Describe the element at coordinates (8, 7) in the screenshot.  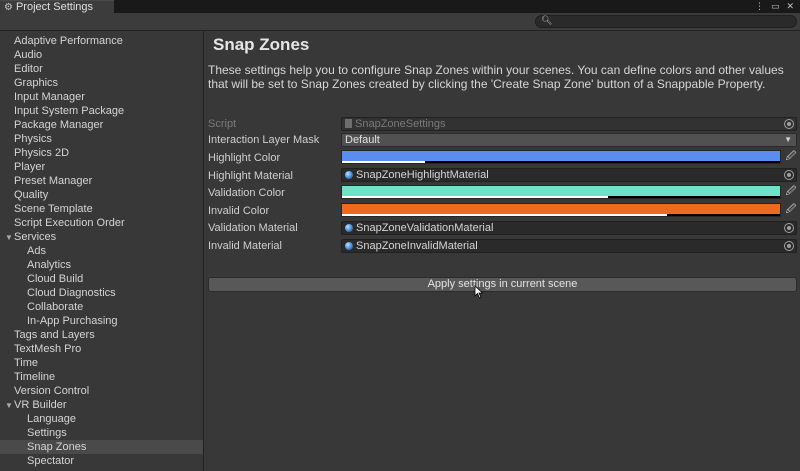
I see `gear-icon: ⚙` at that location.